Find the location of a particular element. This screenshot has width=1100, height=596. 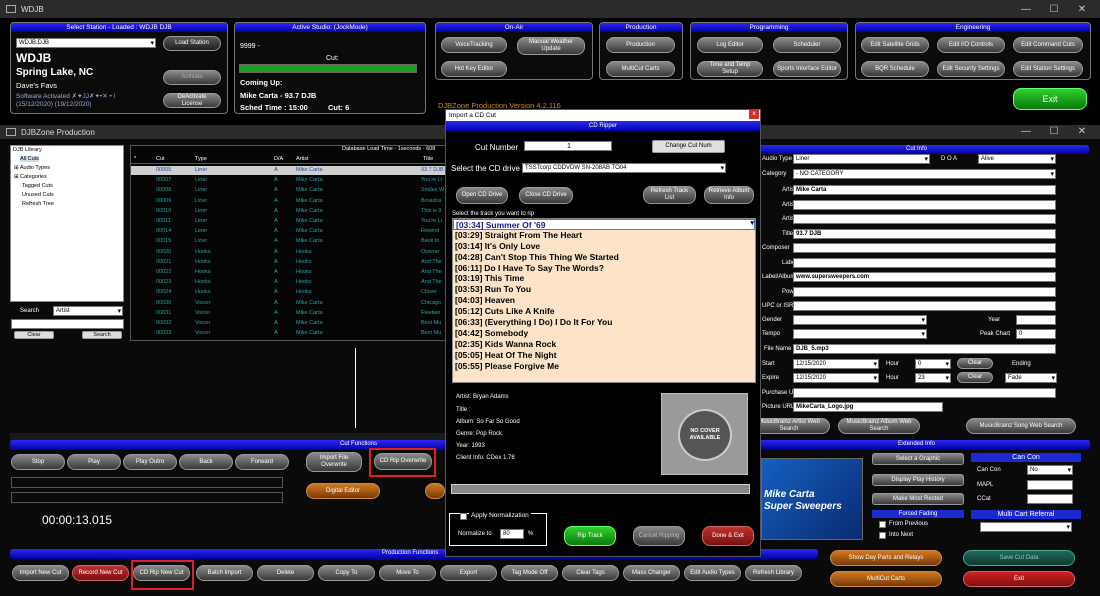

activate-button: Activate is located at coordinates (192, 77).